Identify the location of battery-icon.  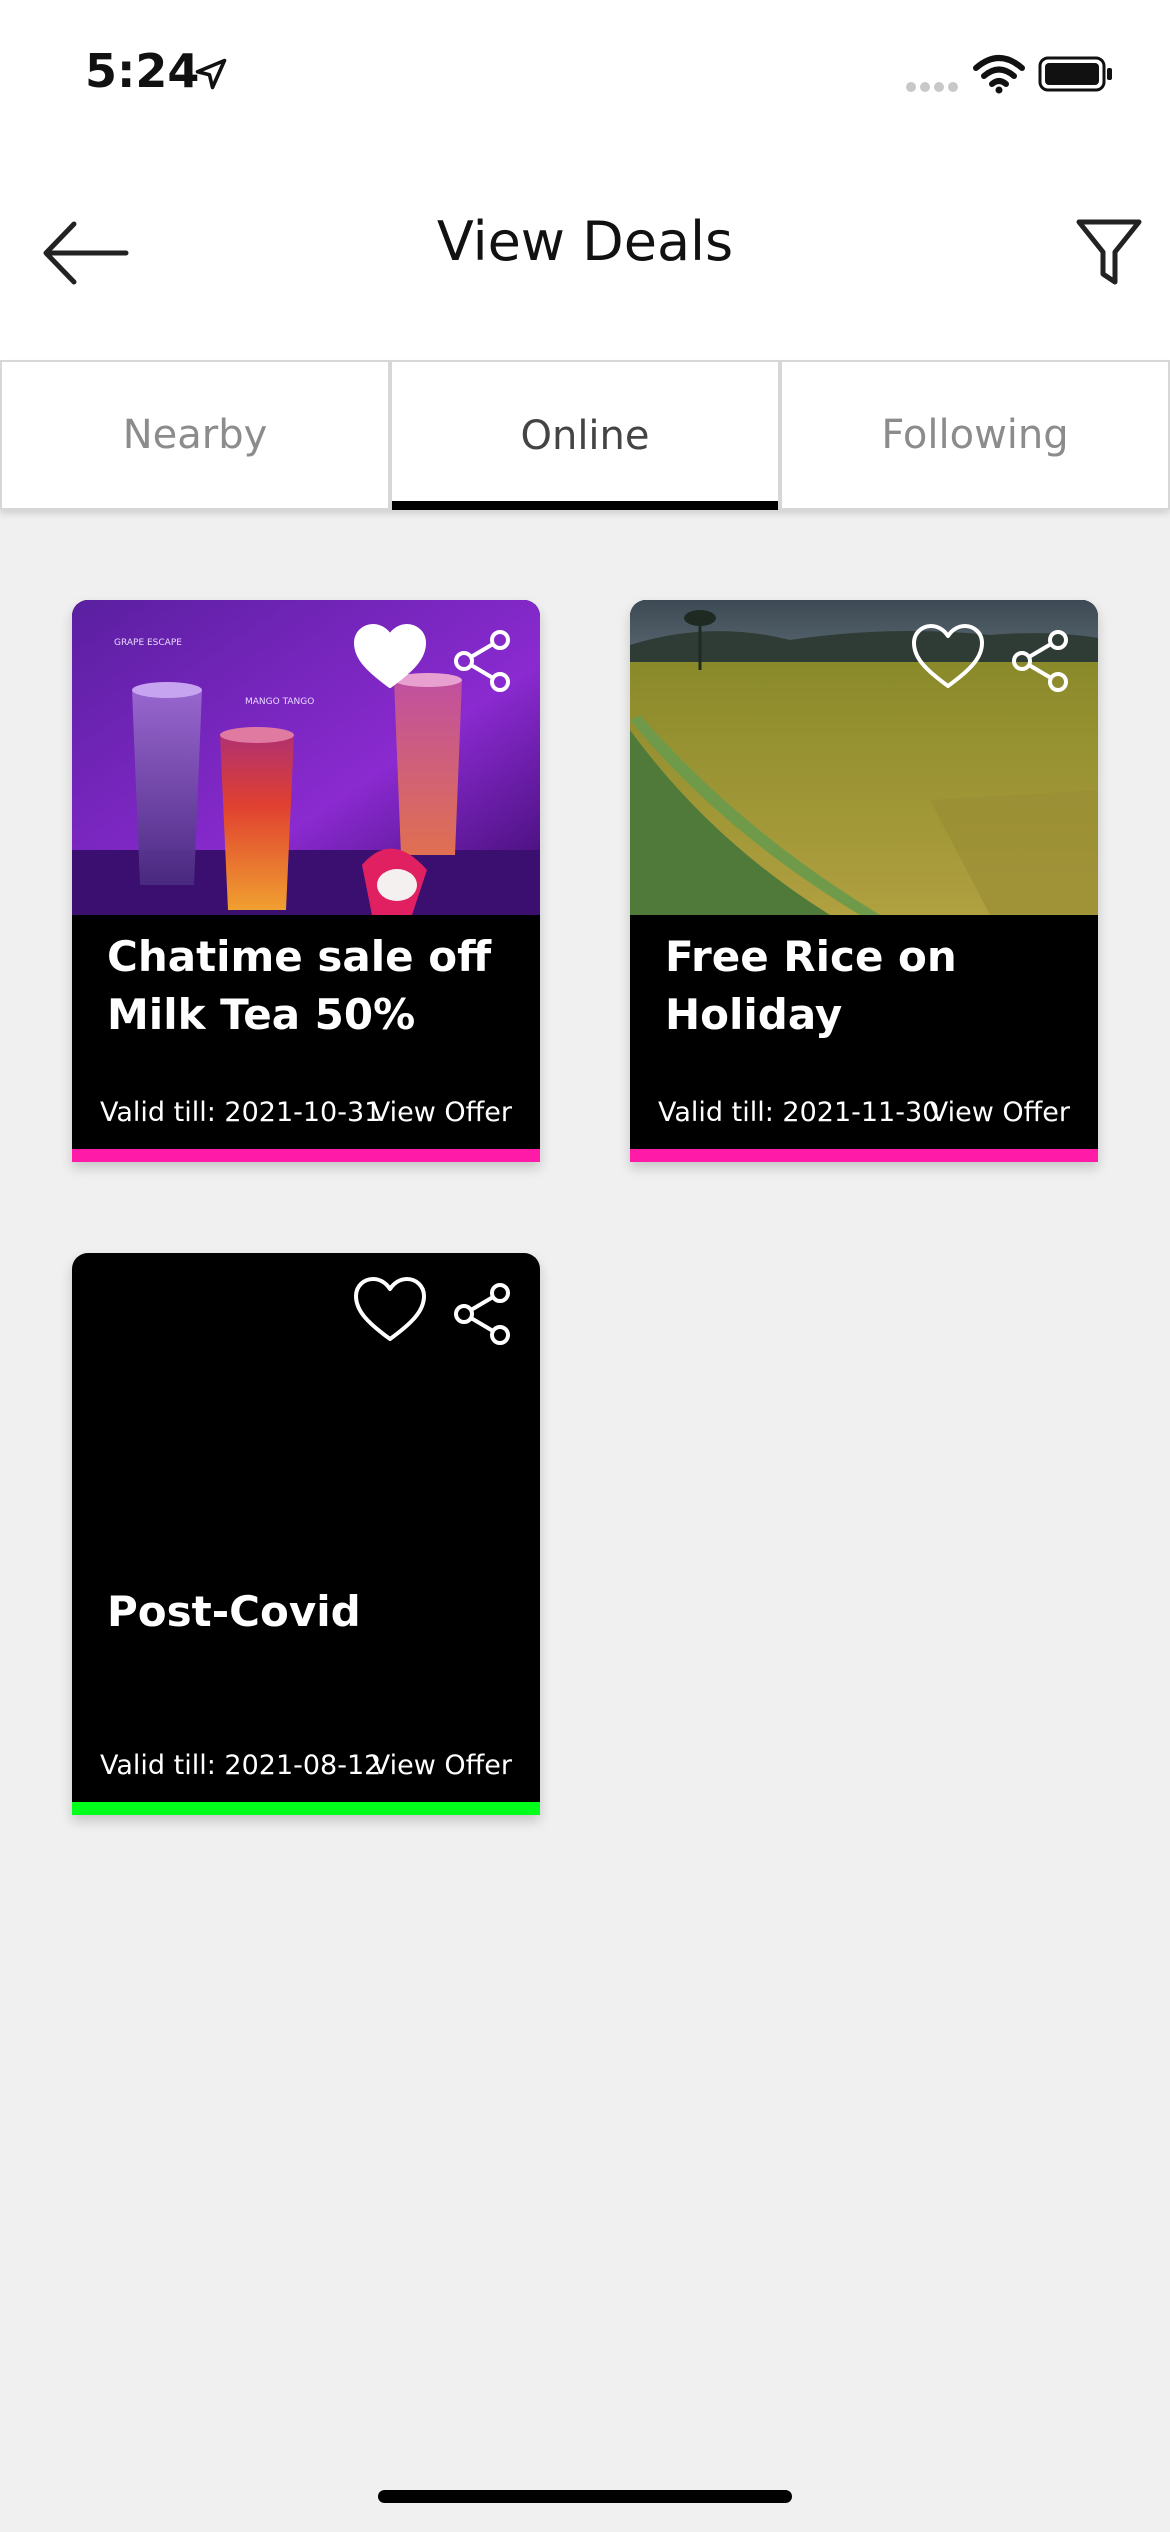
(1075, 74).